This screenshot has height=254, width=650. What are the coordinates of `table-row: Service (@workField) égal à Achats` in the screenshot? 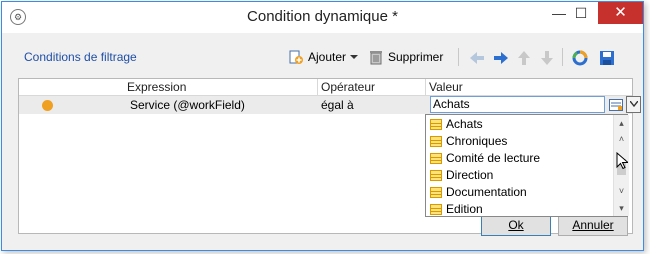 It's located at (330, 105).